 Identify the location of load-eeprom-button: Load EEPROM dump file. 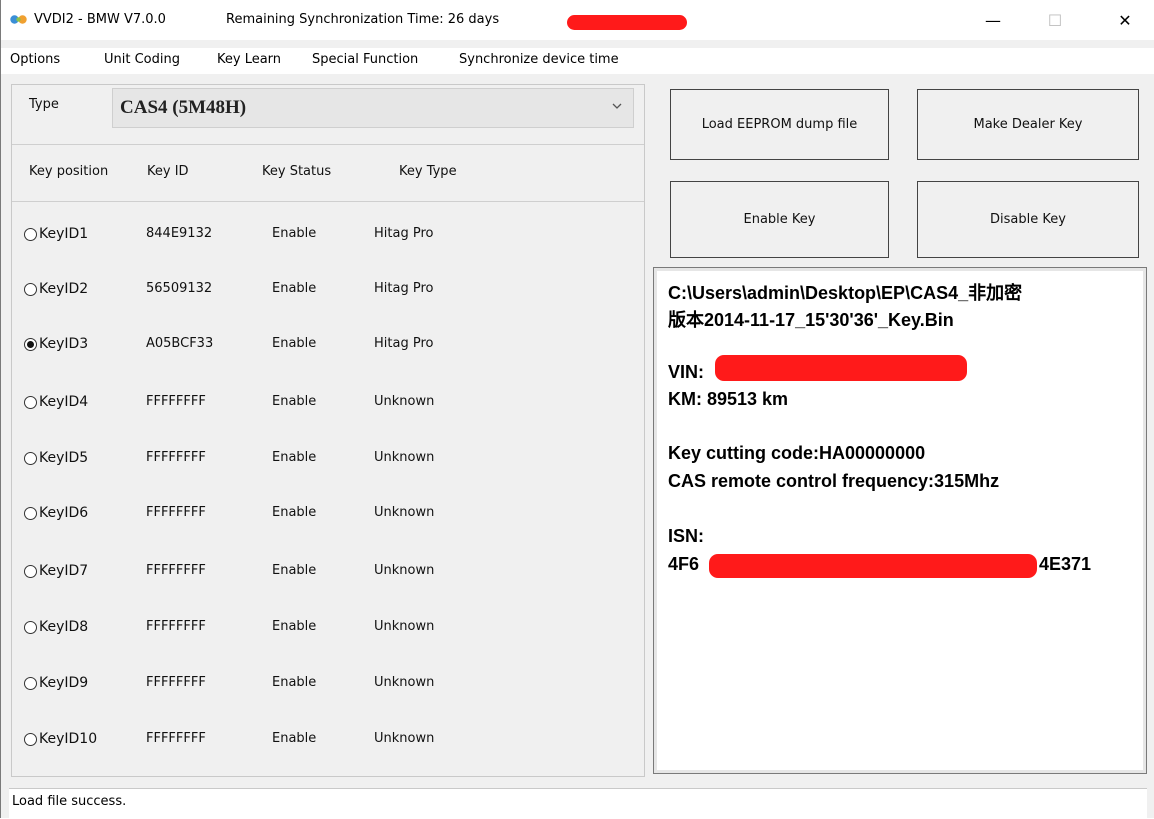
(779, 124).